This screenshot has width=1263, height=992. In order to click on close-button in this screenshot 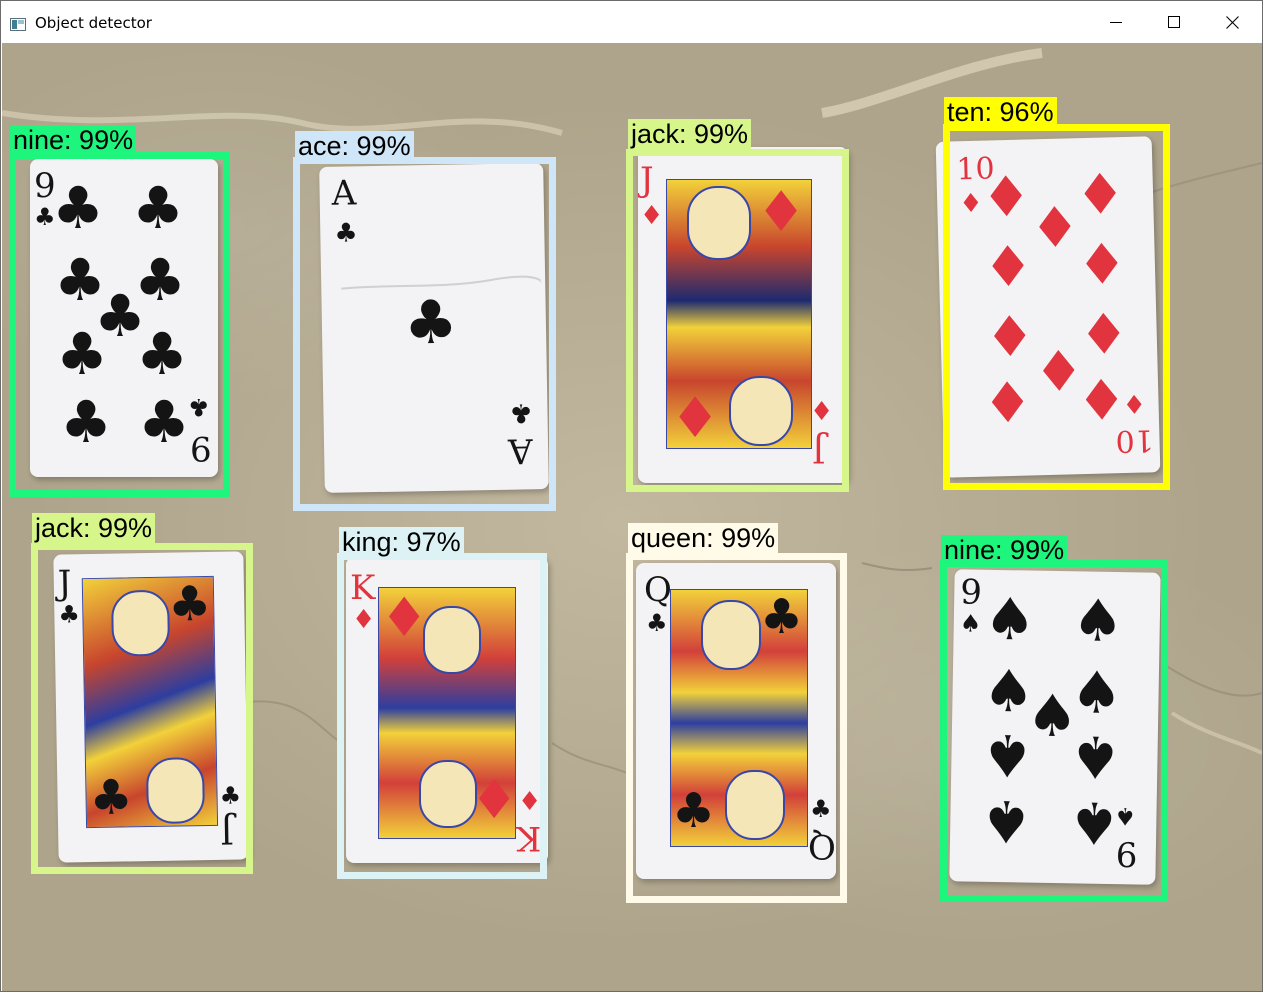, I will do `click(1232, 22)`.